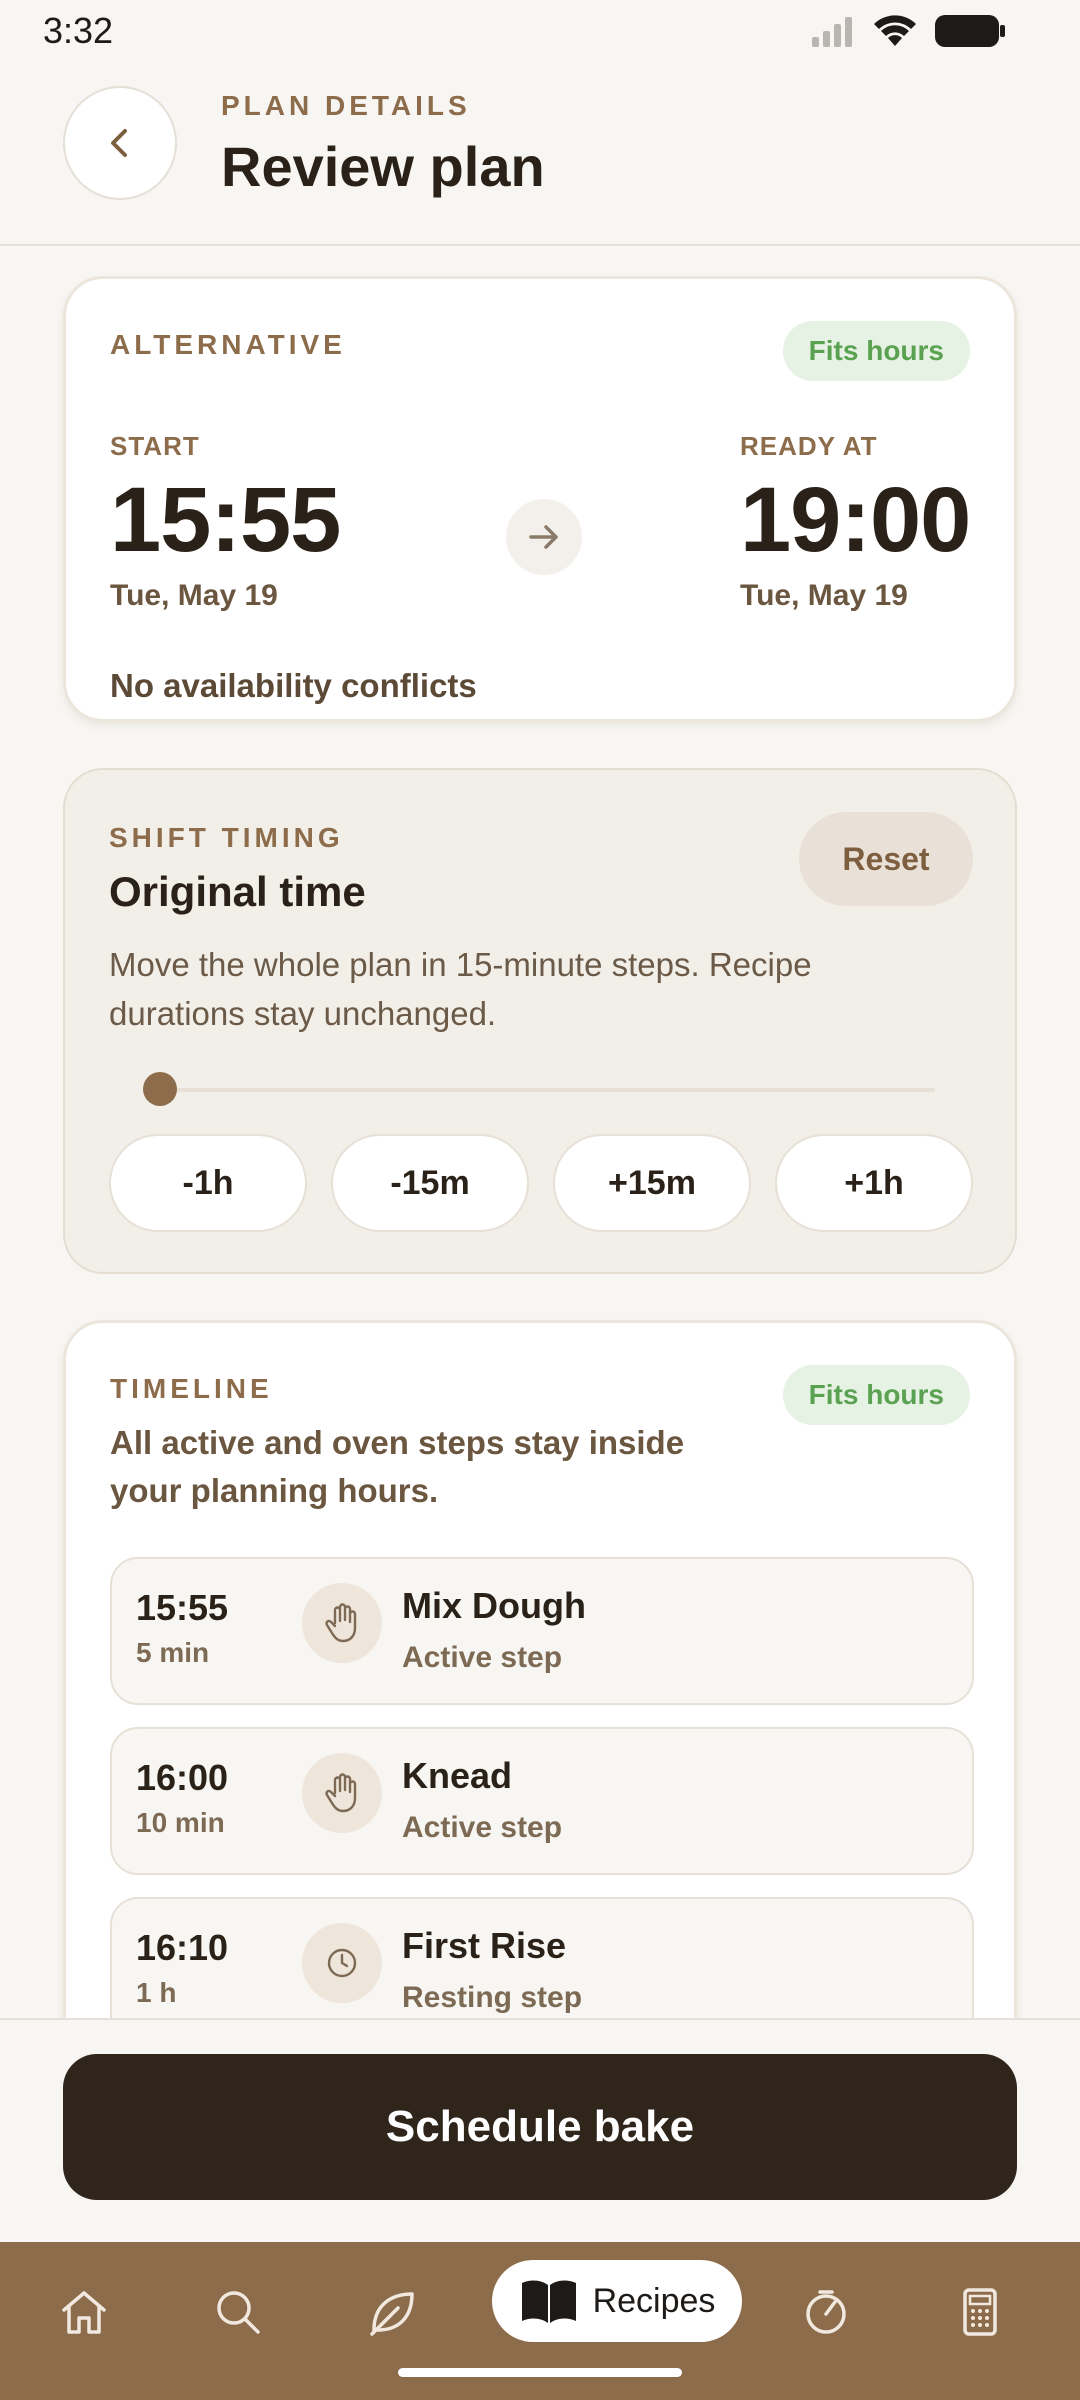 This screenshot has width=1080, height=2400. Describe the element at coordinates (228, 344) in the screenshot. I see `alternative-eyebrow: ALTERNATIVE` at that location.